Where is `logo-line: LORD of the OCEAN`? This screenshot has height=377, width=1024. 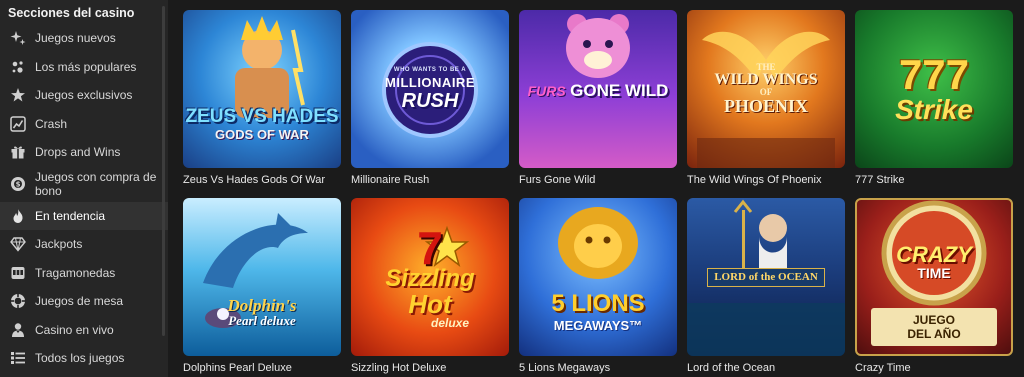 logo-line: LORD of the OCEAN is located at coordinates (766, 276).